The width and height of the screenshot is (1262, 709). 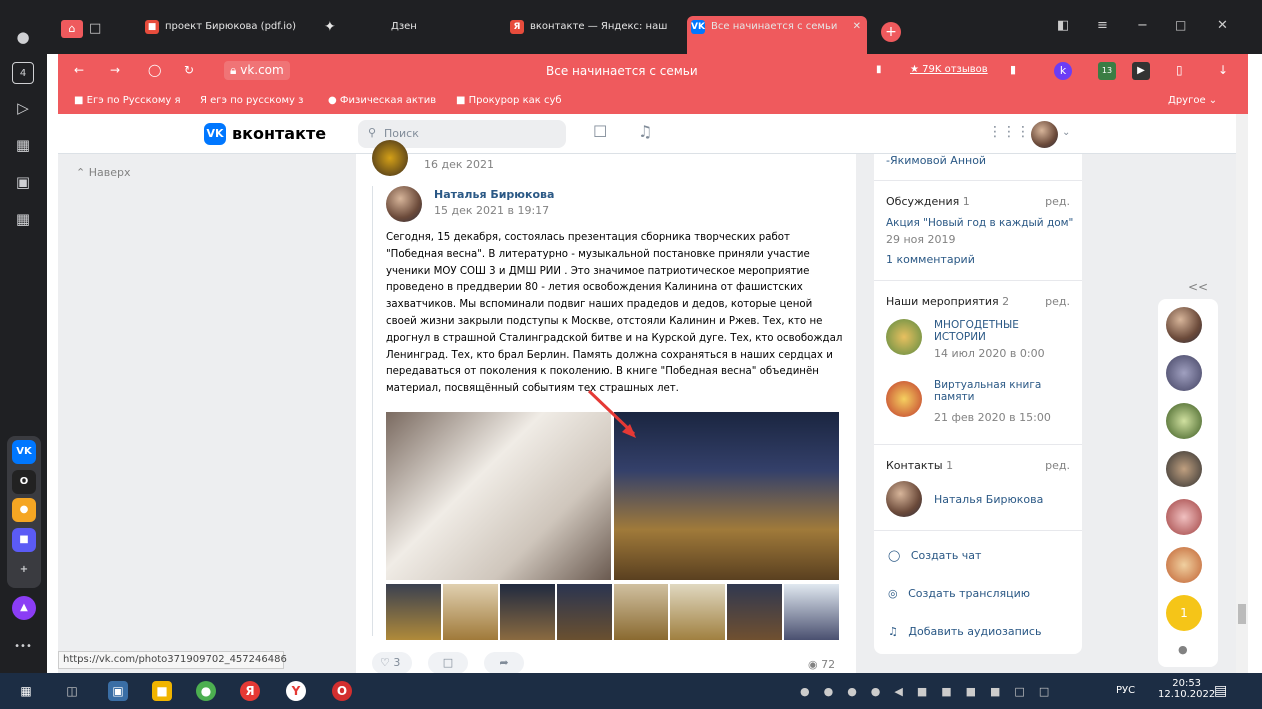 What do you see at coordinates (1107, 71) in the screenshot?
I see `extension-badge: 13` at bounding box center [1107, 71].